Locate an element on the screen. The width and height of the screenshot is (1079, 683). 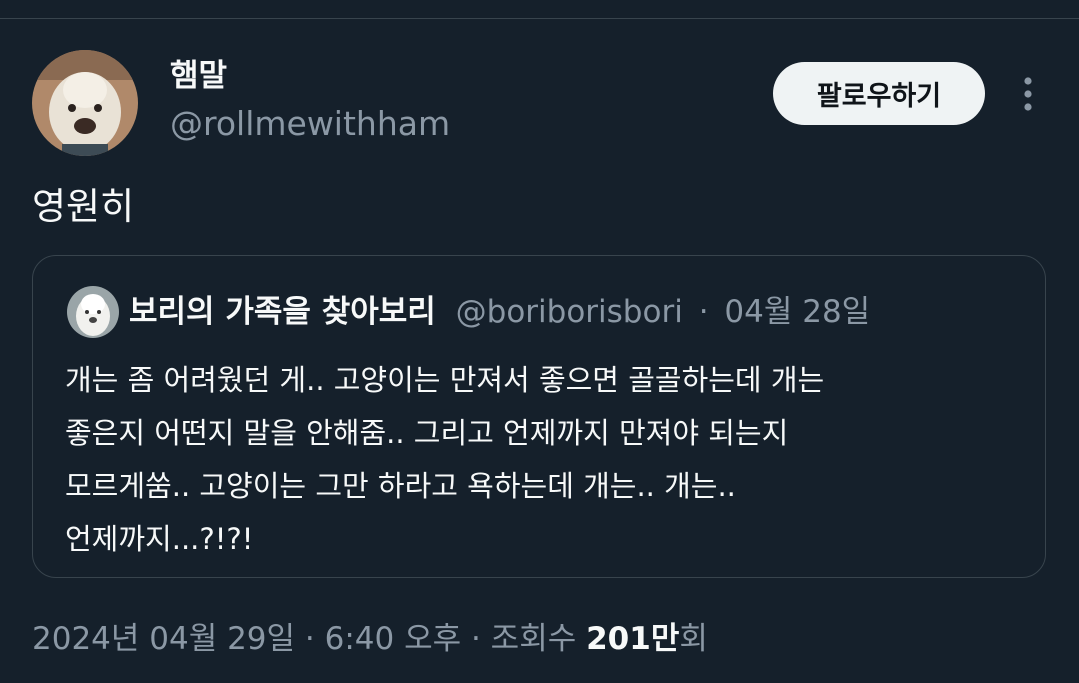
quoted-tweet-line: 모르게쑴.. 고양이는 그만 하라고 욕하는데 개는.. 개는.. is located at coordinates (400, 486).